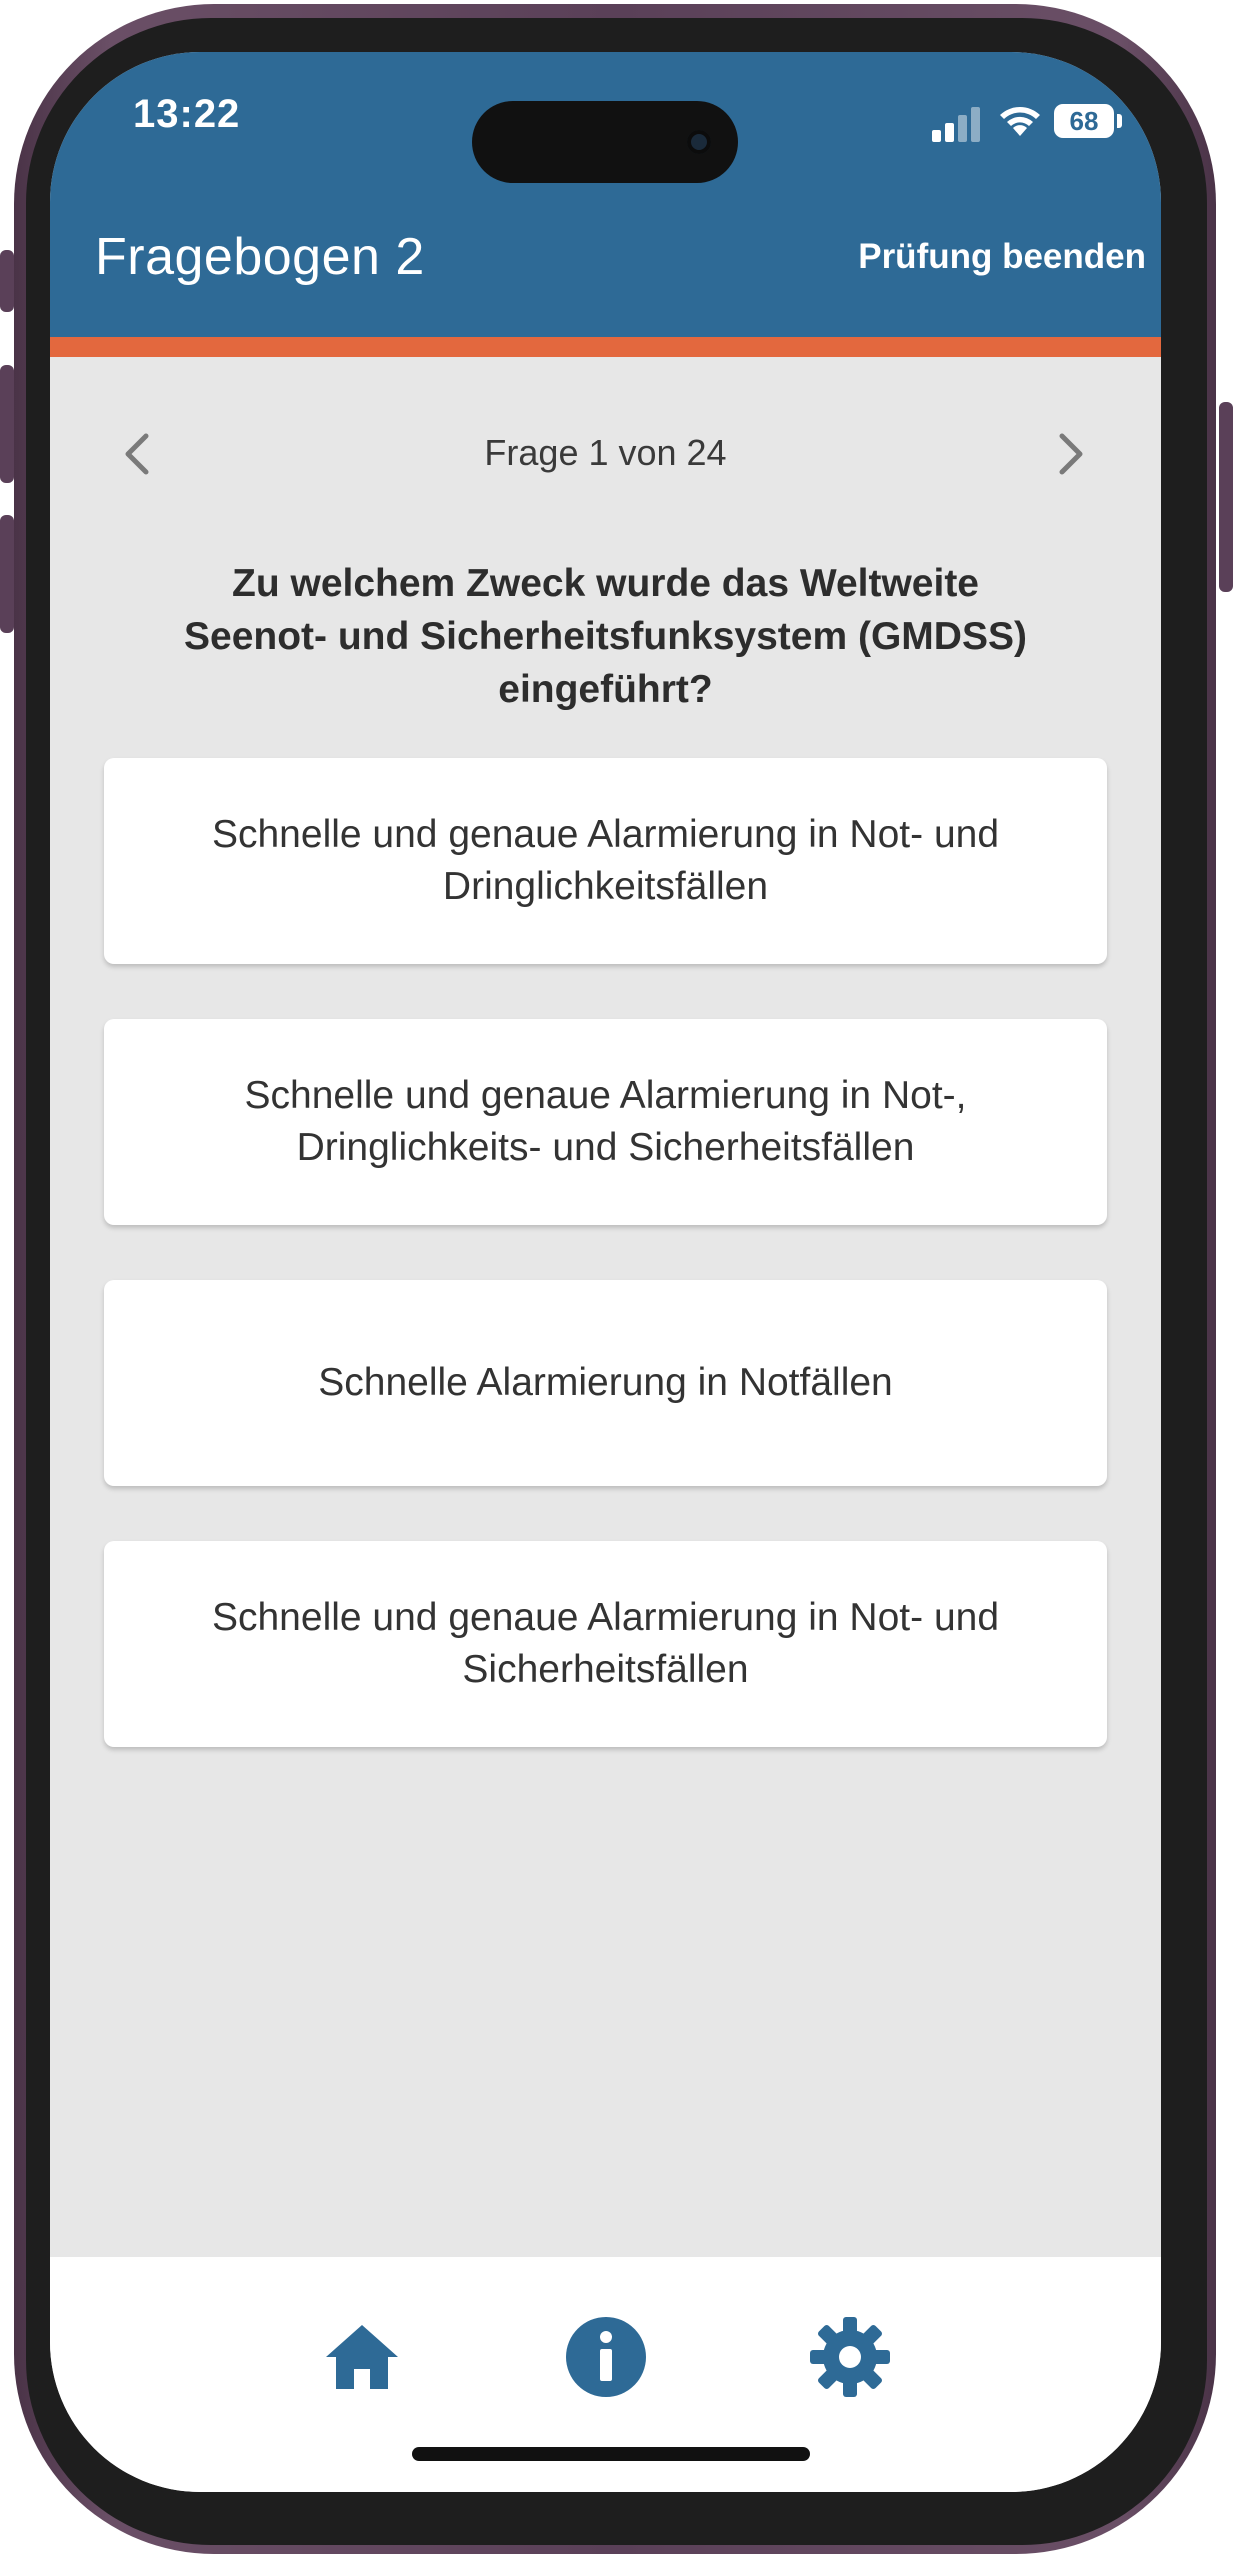  I want to click on tab-settings, so click(850, 2357).